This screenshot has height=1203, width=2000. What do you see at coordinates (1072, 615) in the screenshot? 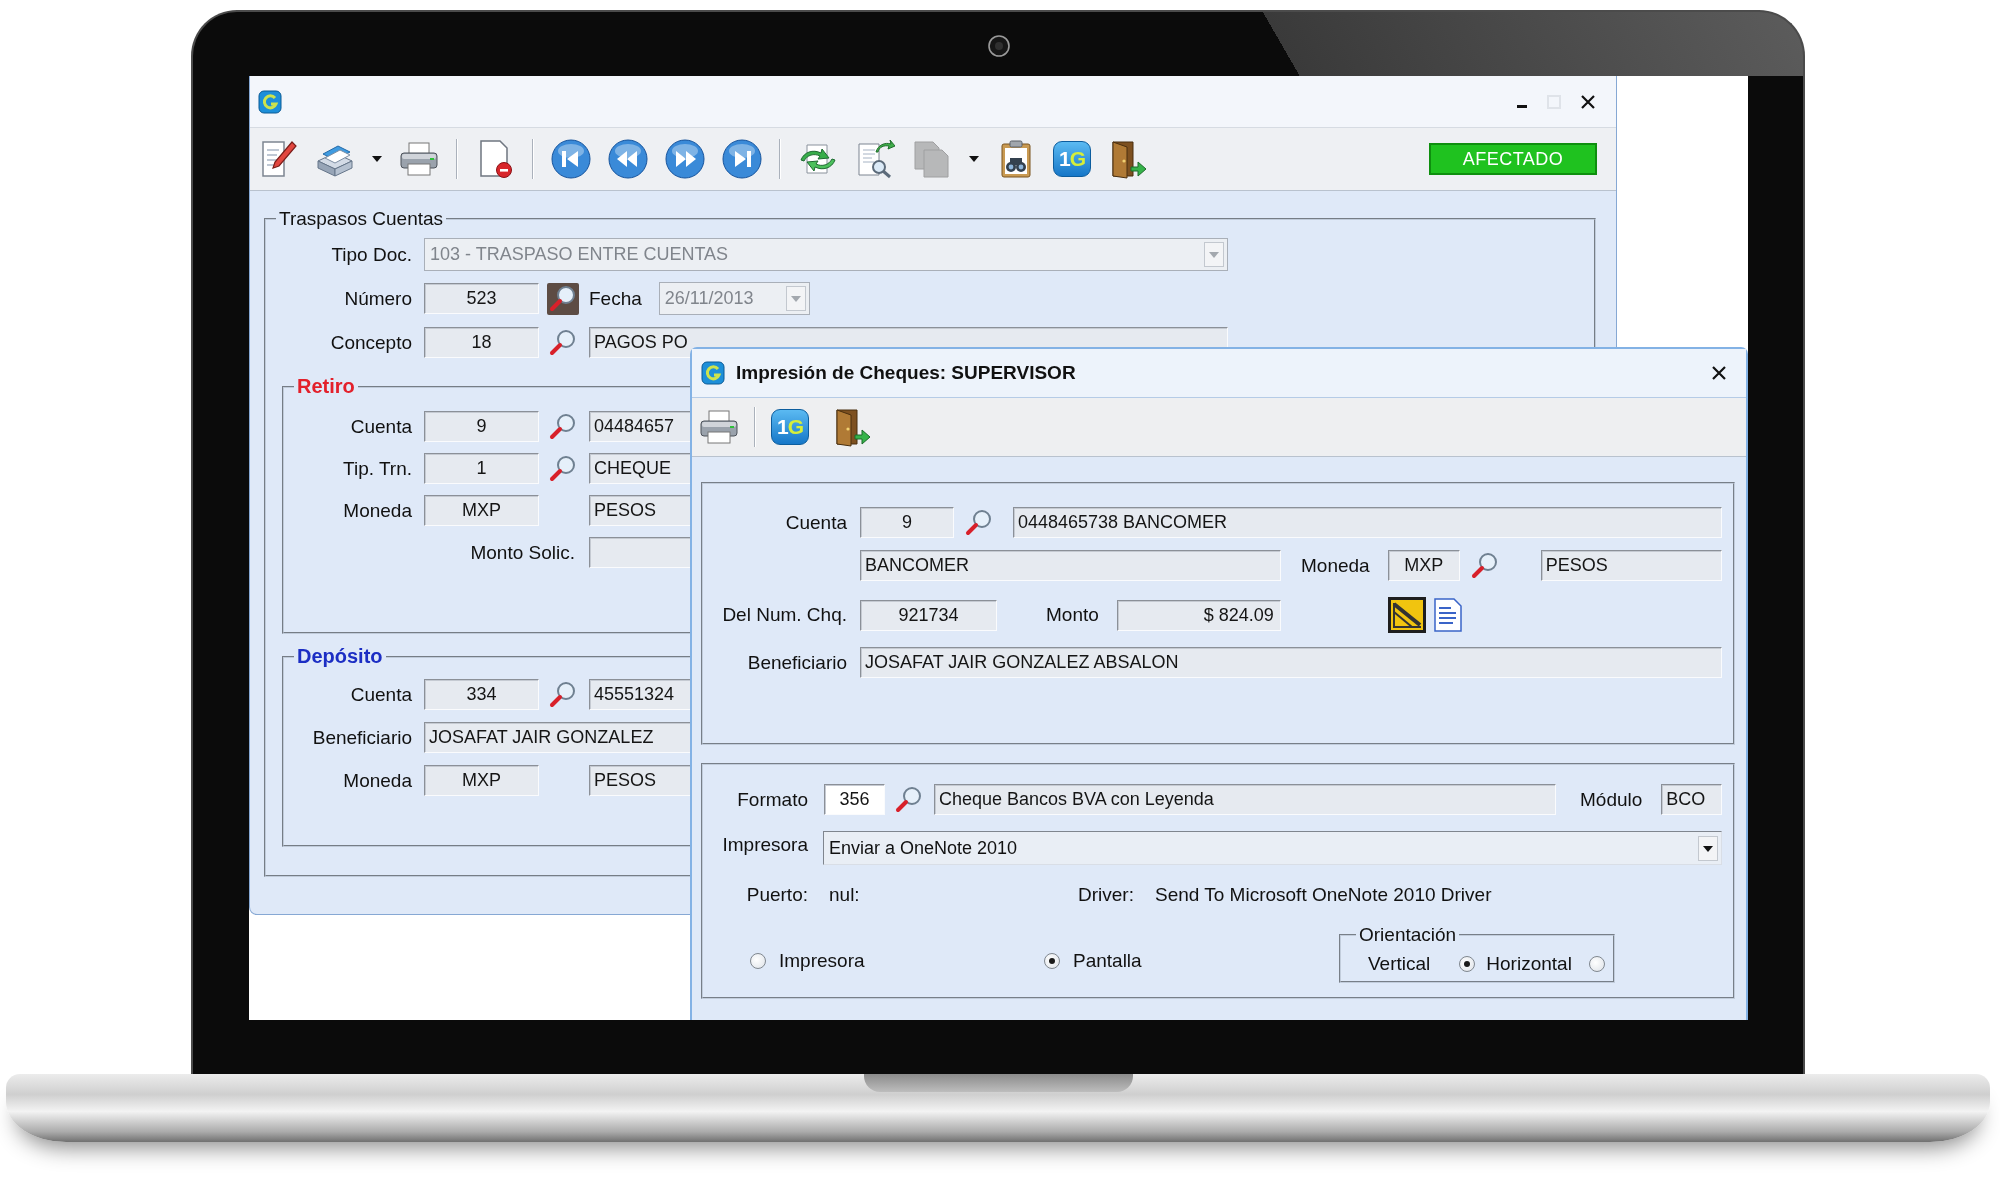
I see `field-label: Monto` at bounding box center [1072, 615].